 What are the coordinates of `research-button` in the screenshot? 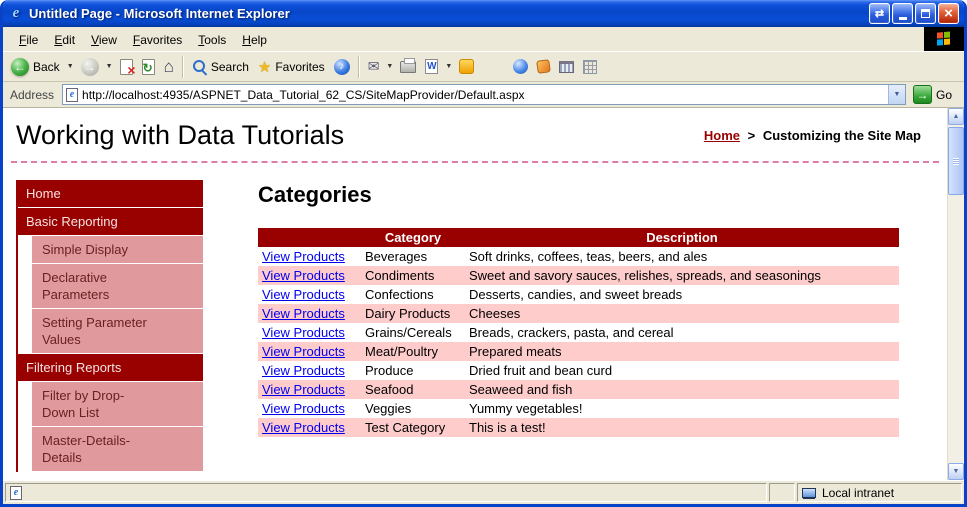 It's located at (543, 66).